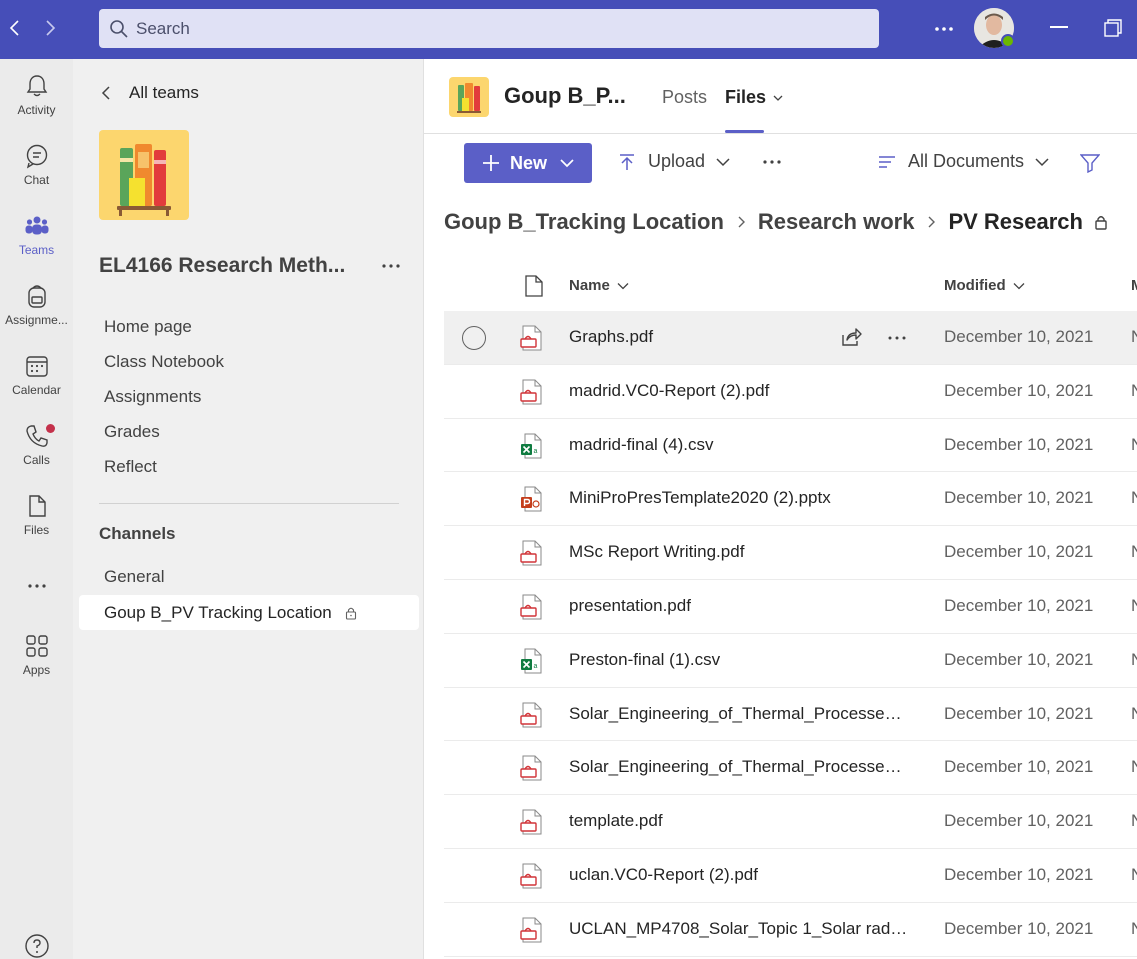  I want to click on view-selector-button: All Documents, so click(964, 161).